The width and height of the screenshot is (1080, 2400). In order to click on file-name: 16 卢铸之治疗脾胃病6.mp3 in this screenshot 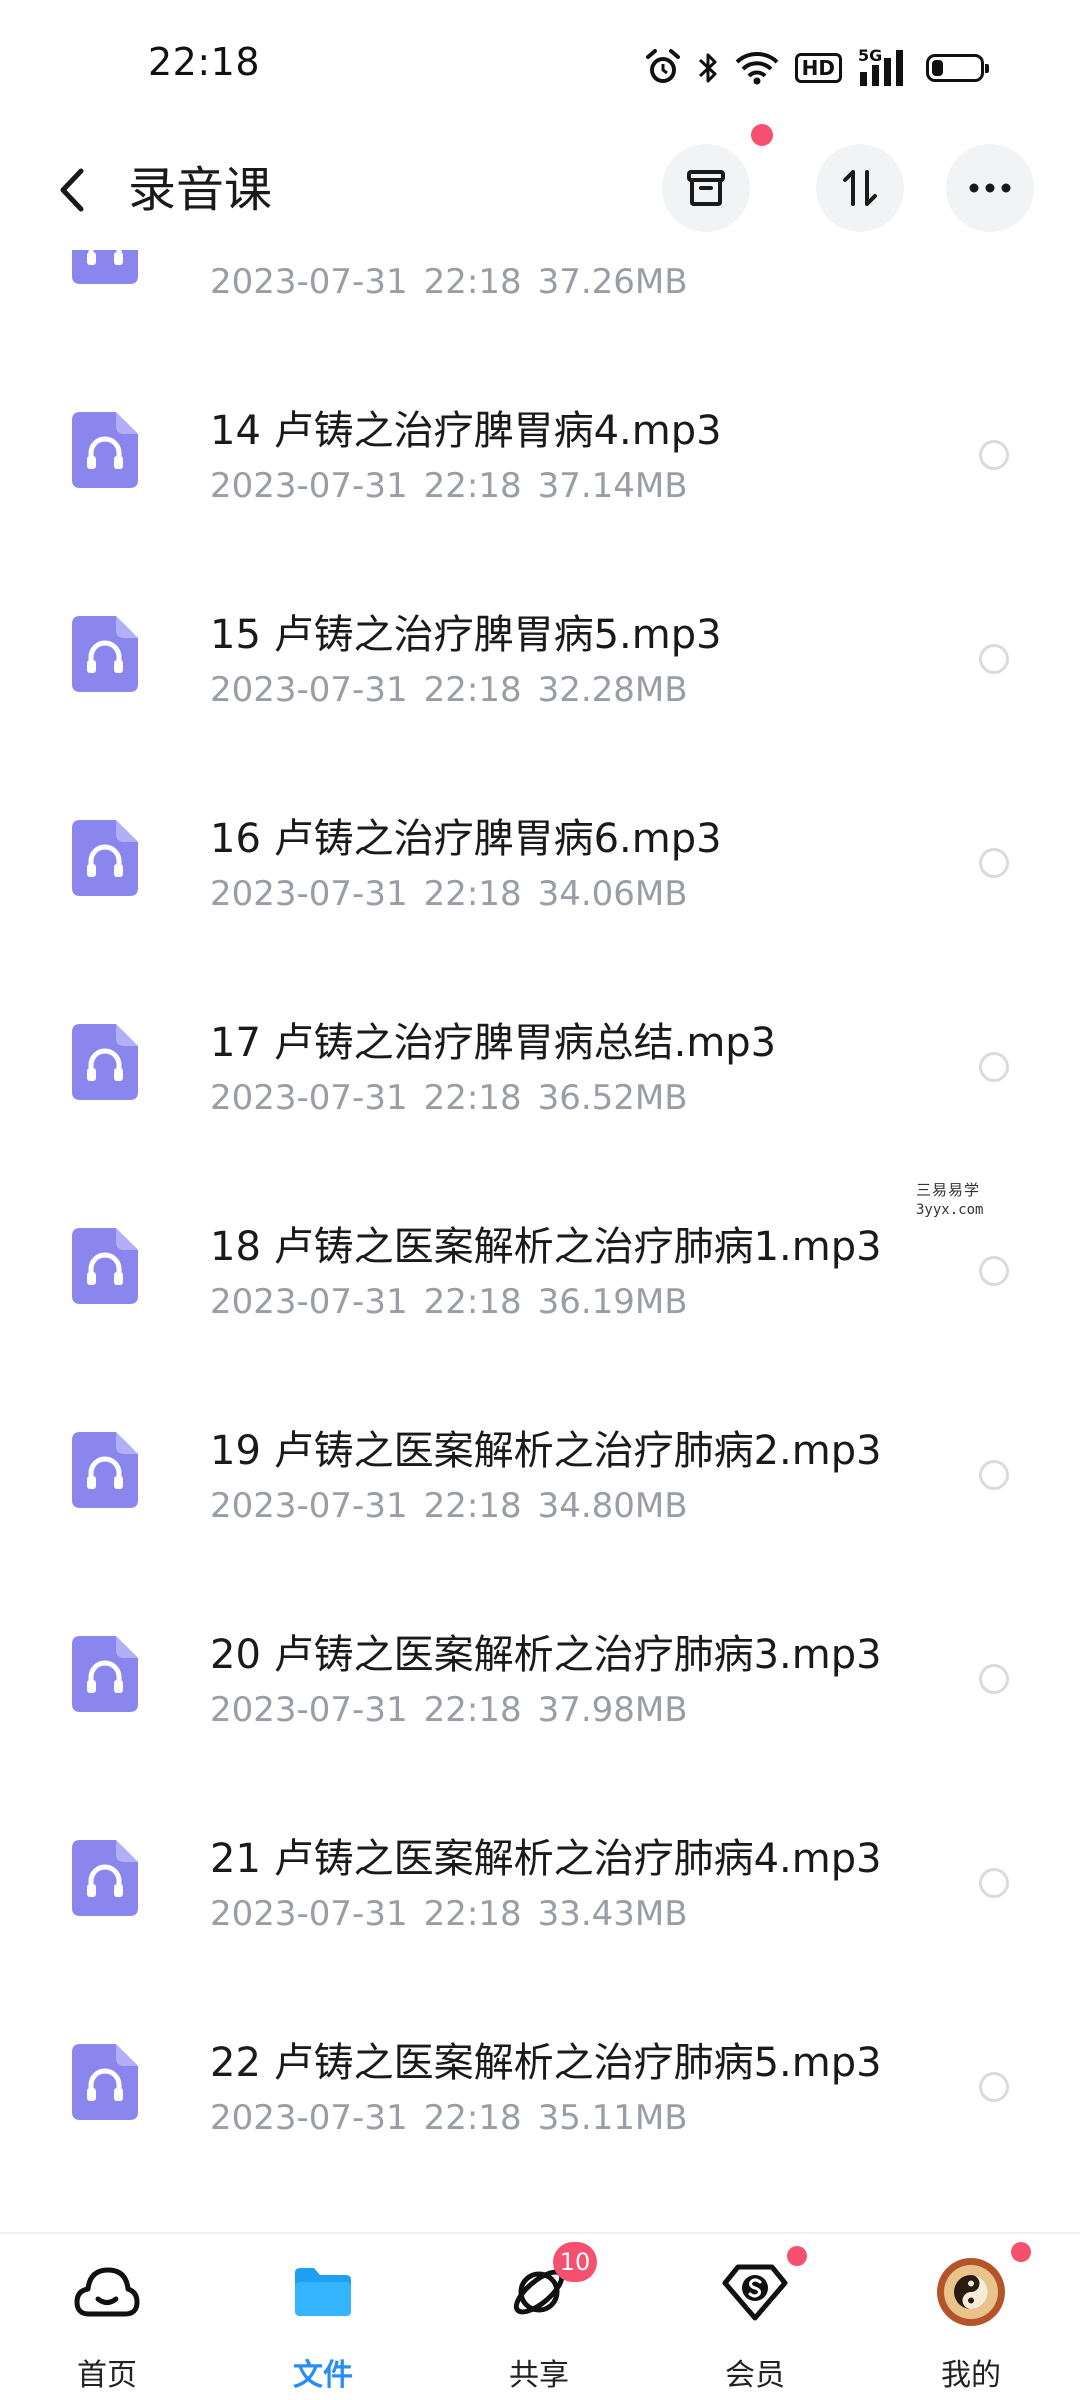, I will do `click(466, 839)`.